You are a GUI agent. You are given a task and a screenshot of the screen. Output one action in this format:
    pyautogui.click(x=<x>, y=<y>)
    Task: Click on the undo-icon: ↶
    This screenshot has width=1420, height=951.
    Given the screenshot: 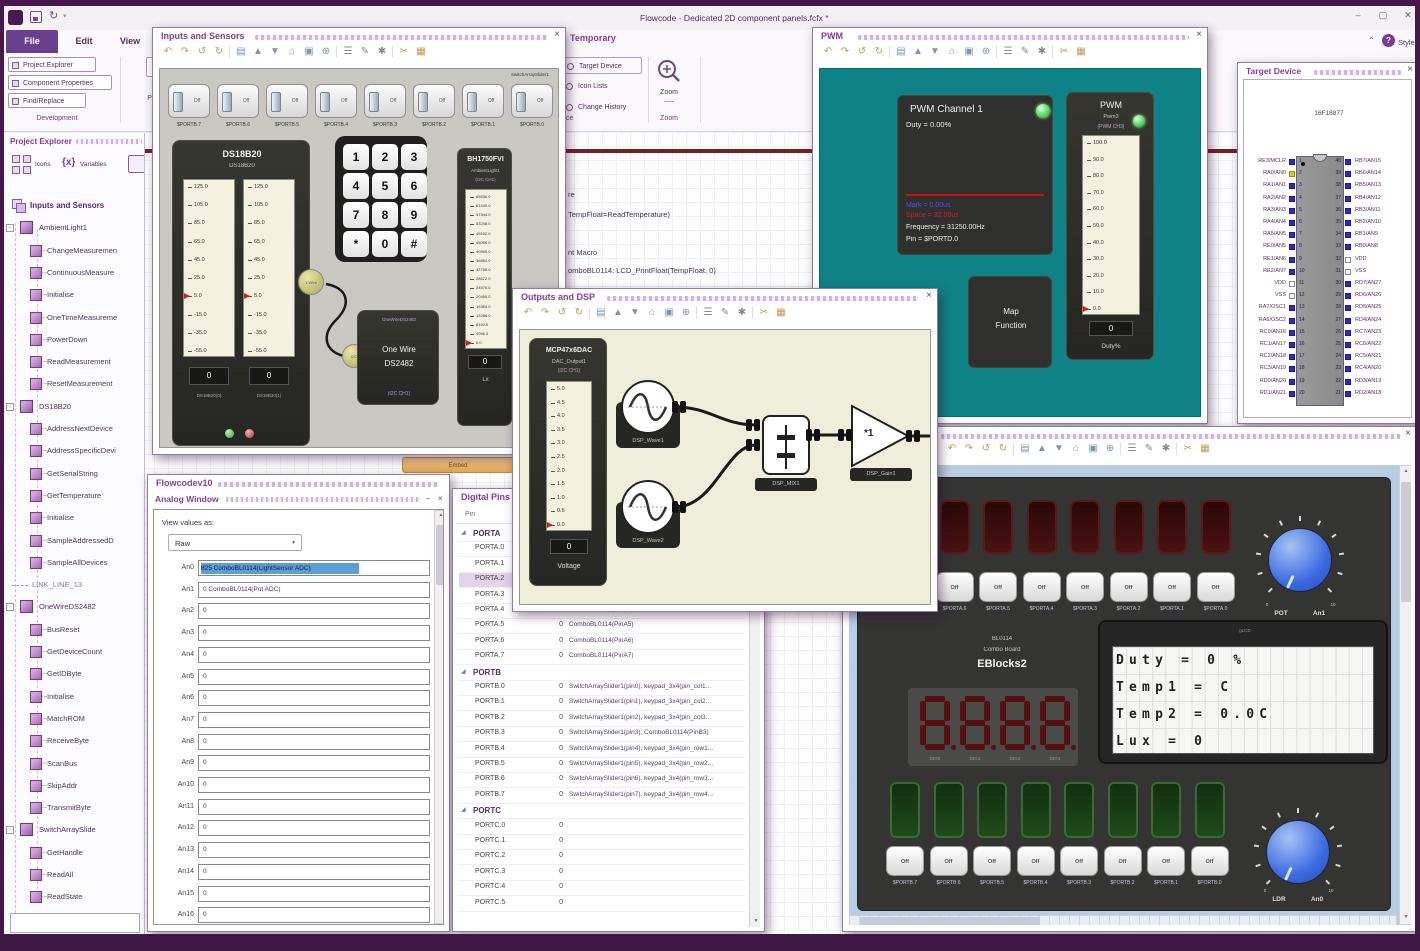 What is the action you would take?
    pyautogui.click(x=952, y=449)
    